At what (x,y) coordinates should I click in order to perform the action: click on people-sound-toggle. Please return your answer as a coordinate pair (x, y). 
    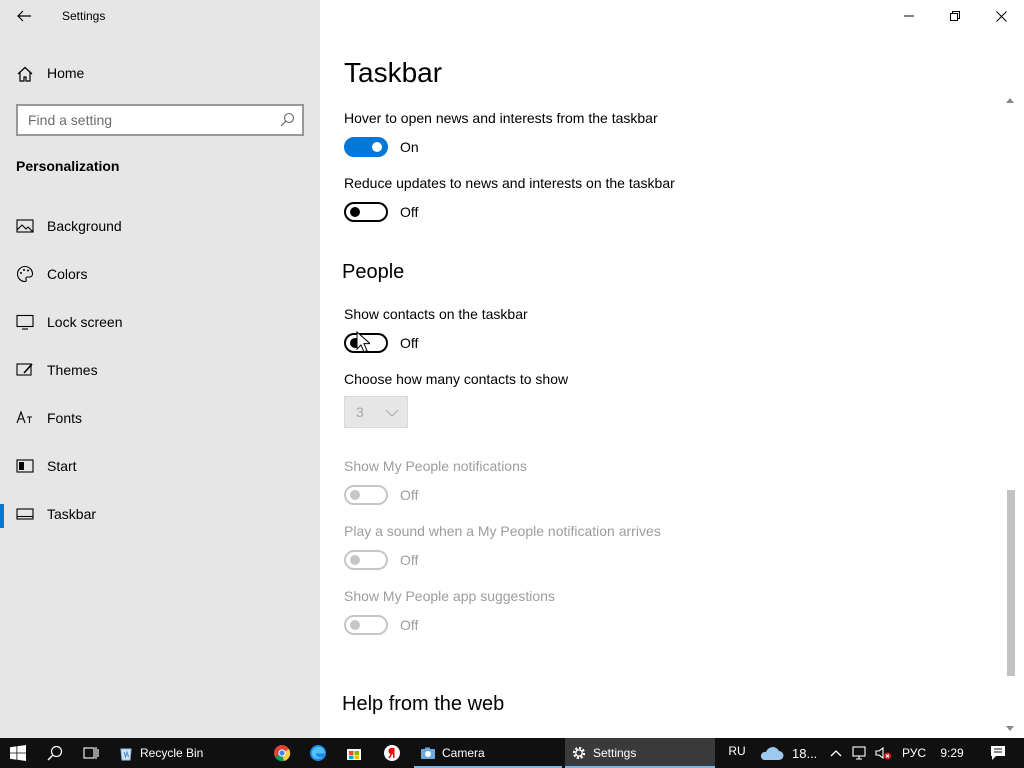
    Looking at the image, I should click on (366, 560).